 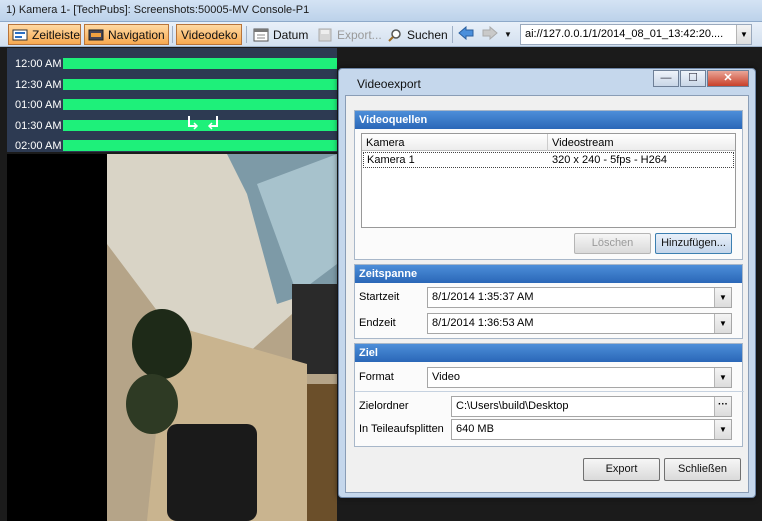 I want to click on forward-arrow-icon, so click(x=490, y=34).